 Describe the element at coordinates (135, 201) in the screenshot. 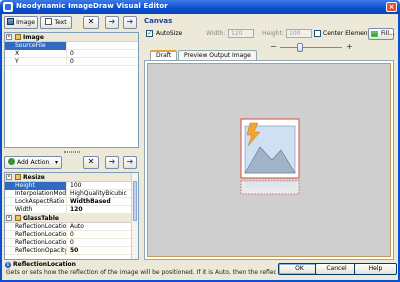

I see `scrollbar-thumb` at that location.